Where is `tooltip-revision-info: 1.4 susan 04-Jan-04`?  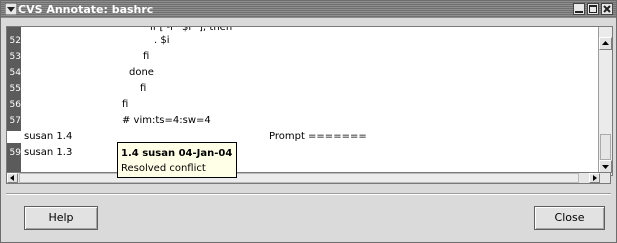
tooltip-revision-info: 1.4 susan 04-Jan-04 is located at coordinates (177, 153).